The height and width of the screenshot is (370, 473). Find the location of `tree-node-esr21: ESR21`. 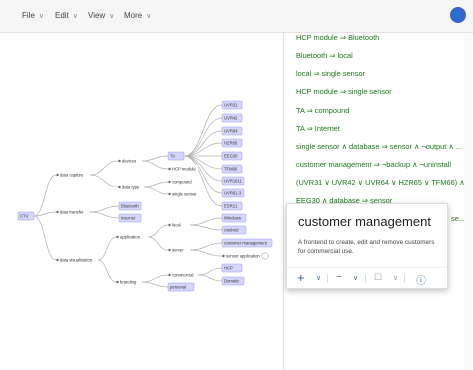

tree-node-esr21: ESR21 is located at coordinates (232, 206).